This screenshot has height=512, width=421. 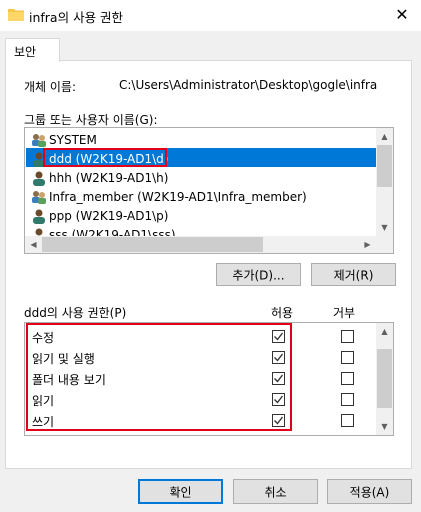 I want to click on remove-button: 제거(R), so click(x=353, y=274).